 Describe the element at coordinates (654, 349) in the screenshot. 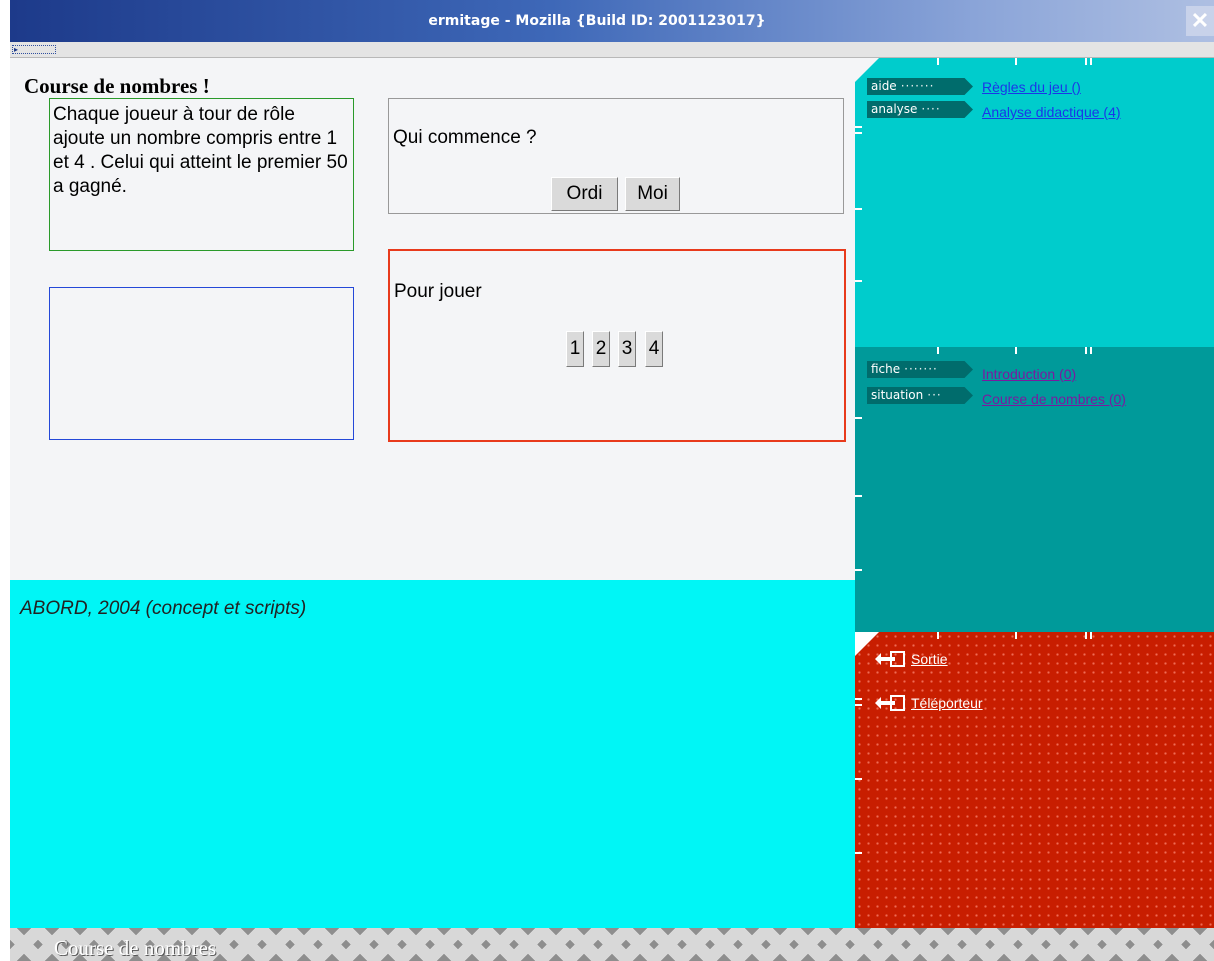

I see `number-button-4: 4` at that location.